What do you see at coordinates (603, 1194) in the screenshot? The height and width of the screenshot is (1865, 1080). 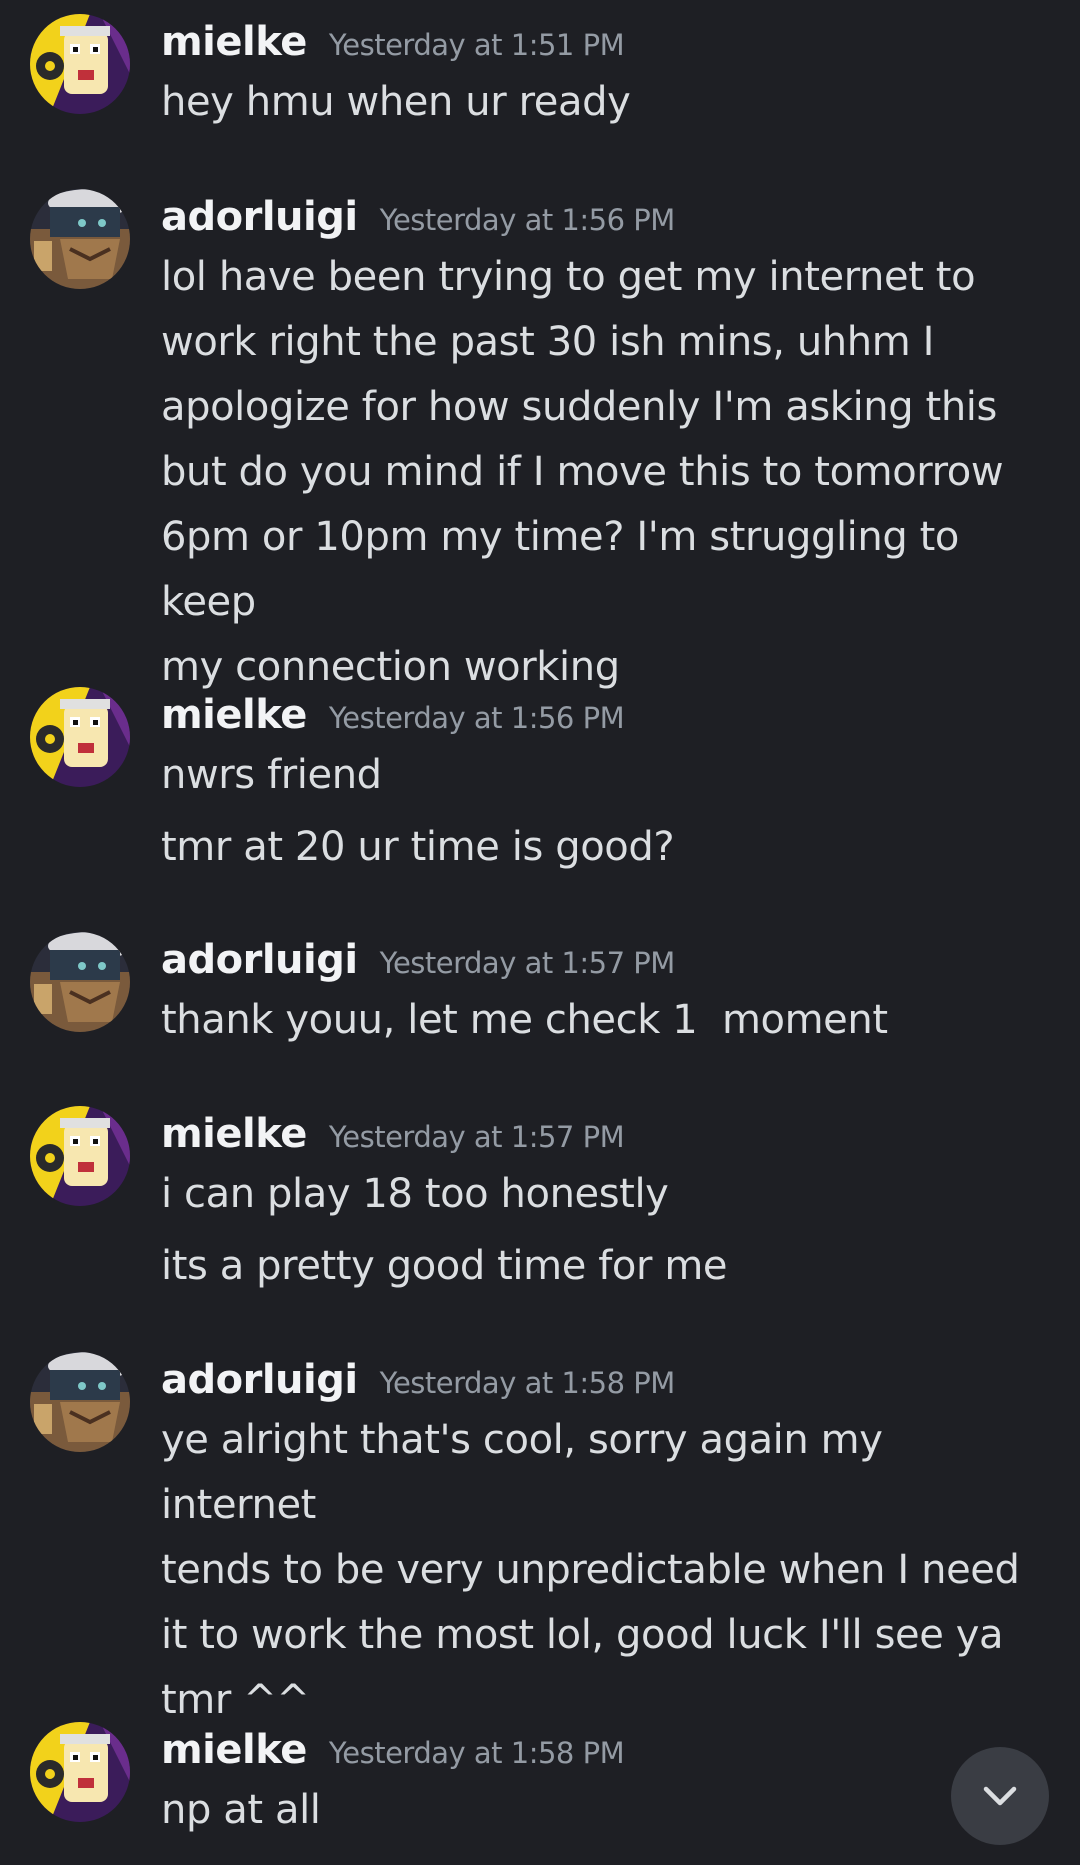 I see `message-text: i can play 18 too honestly` at bounding box center [603, 1194].